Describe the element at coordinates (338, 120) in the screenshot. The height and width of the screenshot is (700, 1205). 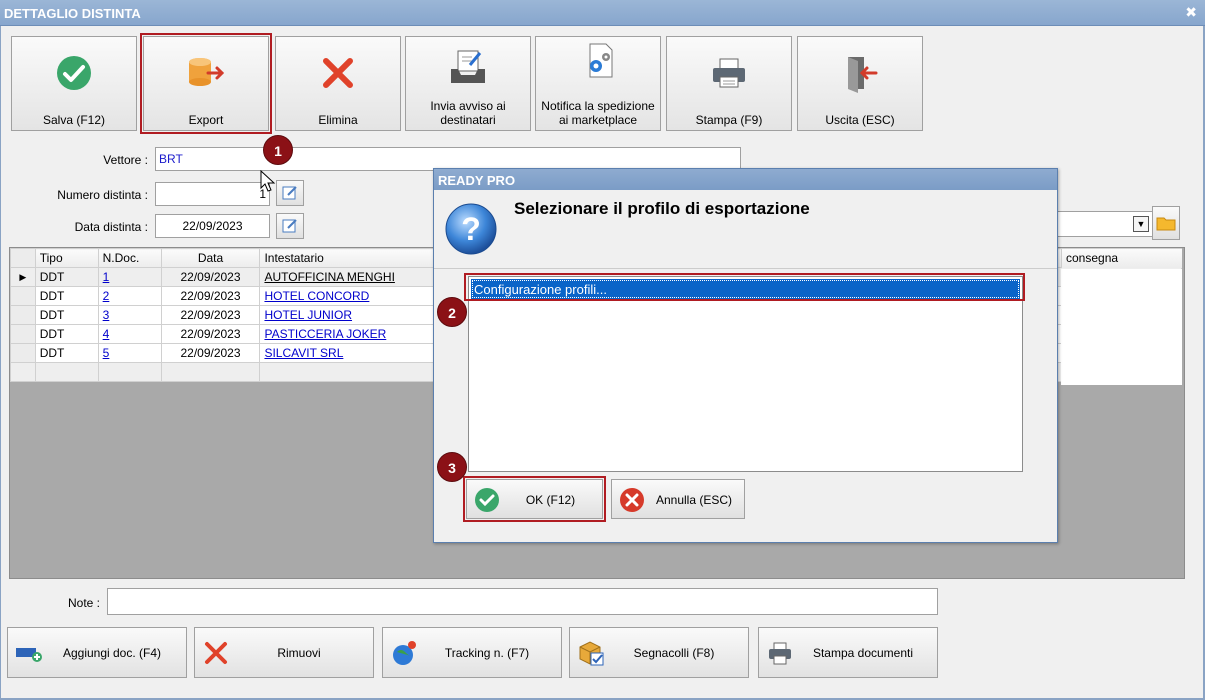
I see `delete-button-label: Elimina` at that location.